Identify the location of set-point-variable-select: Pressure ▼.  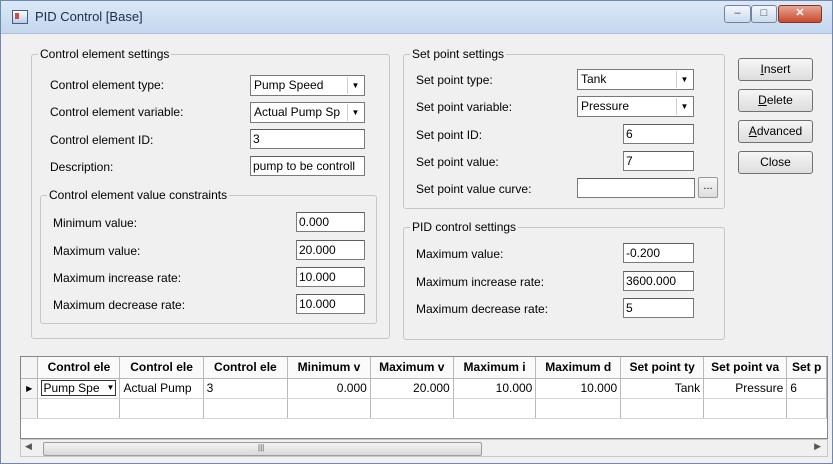
(635, 106).